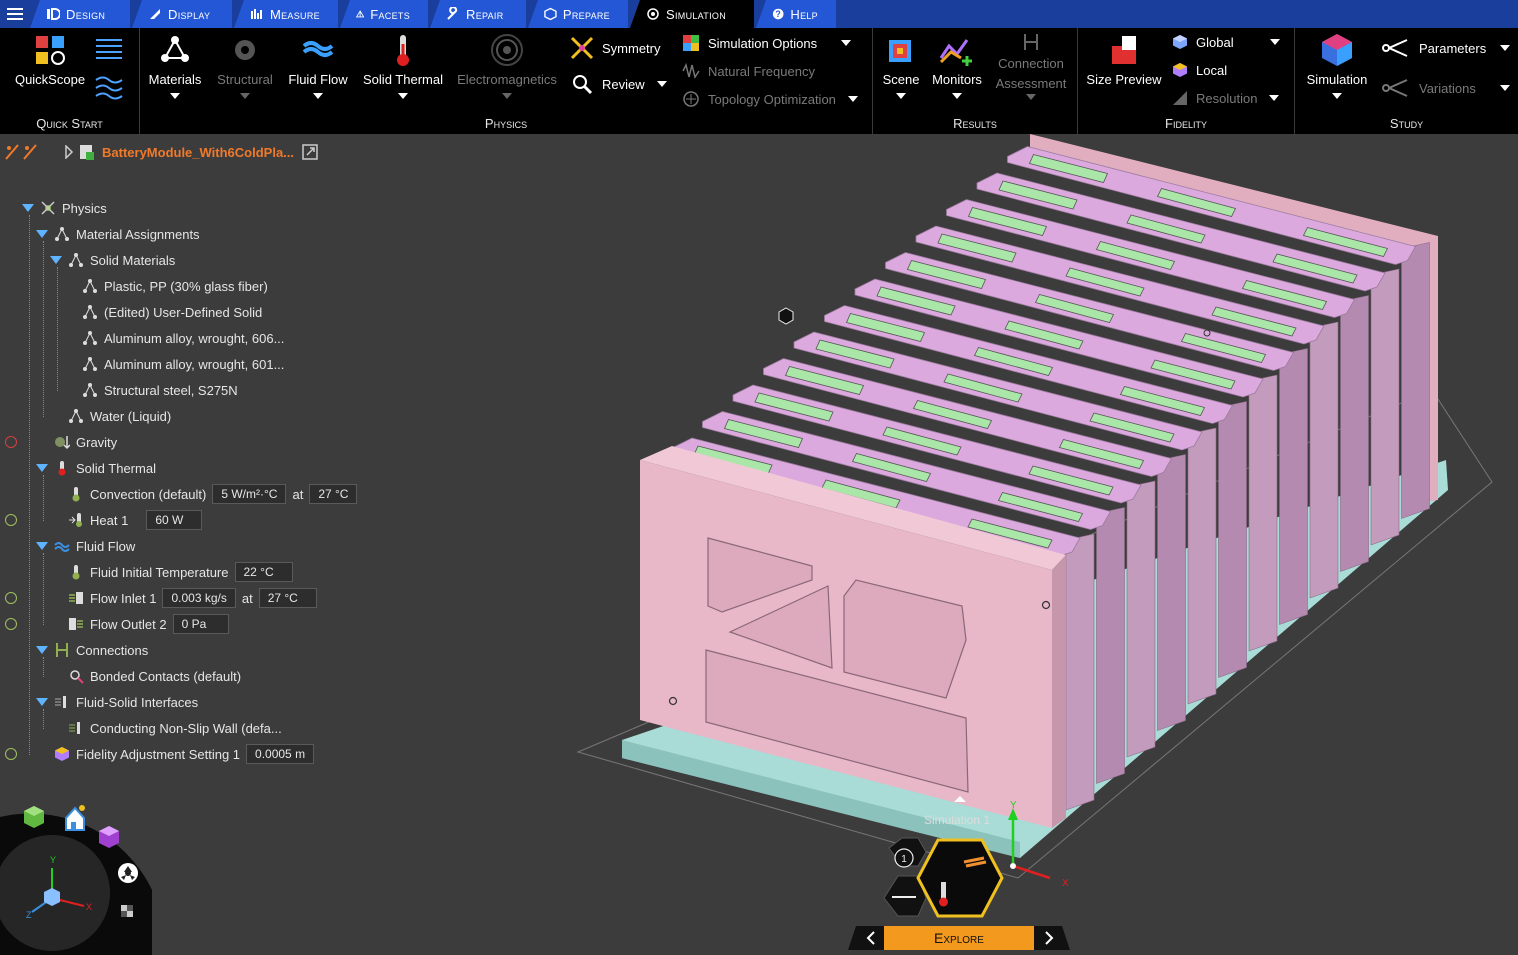 Image resolution: width=1518 pixels, height=955 pixels. Describe the element at coordinates (180, 572) in the screenshot. I see `tree-node-fluid-initial-temperature: Fluid Initial Temperature 22 °C` at that location.